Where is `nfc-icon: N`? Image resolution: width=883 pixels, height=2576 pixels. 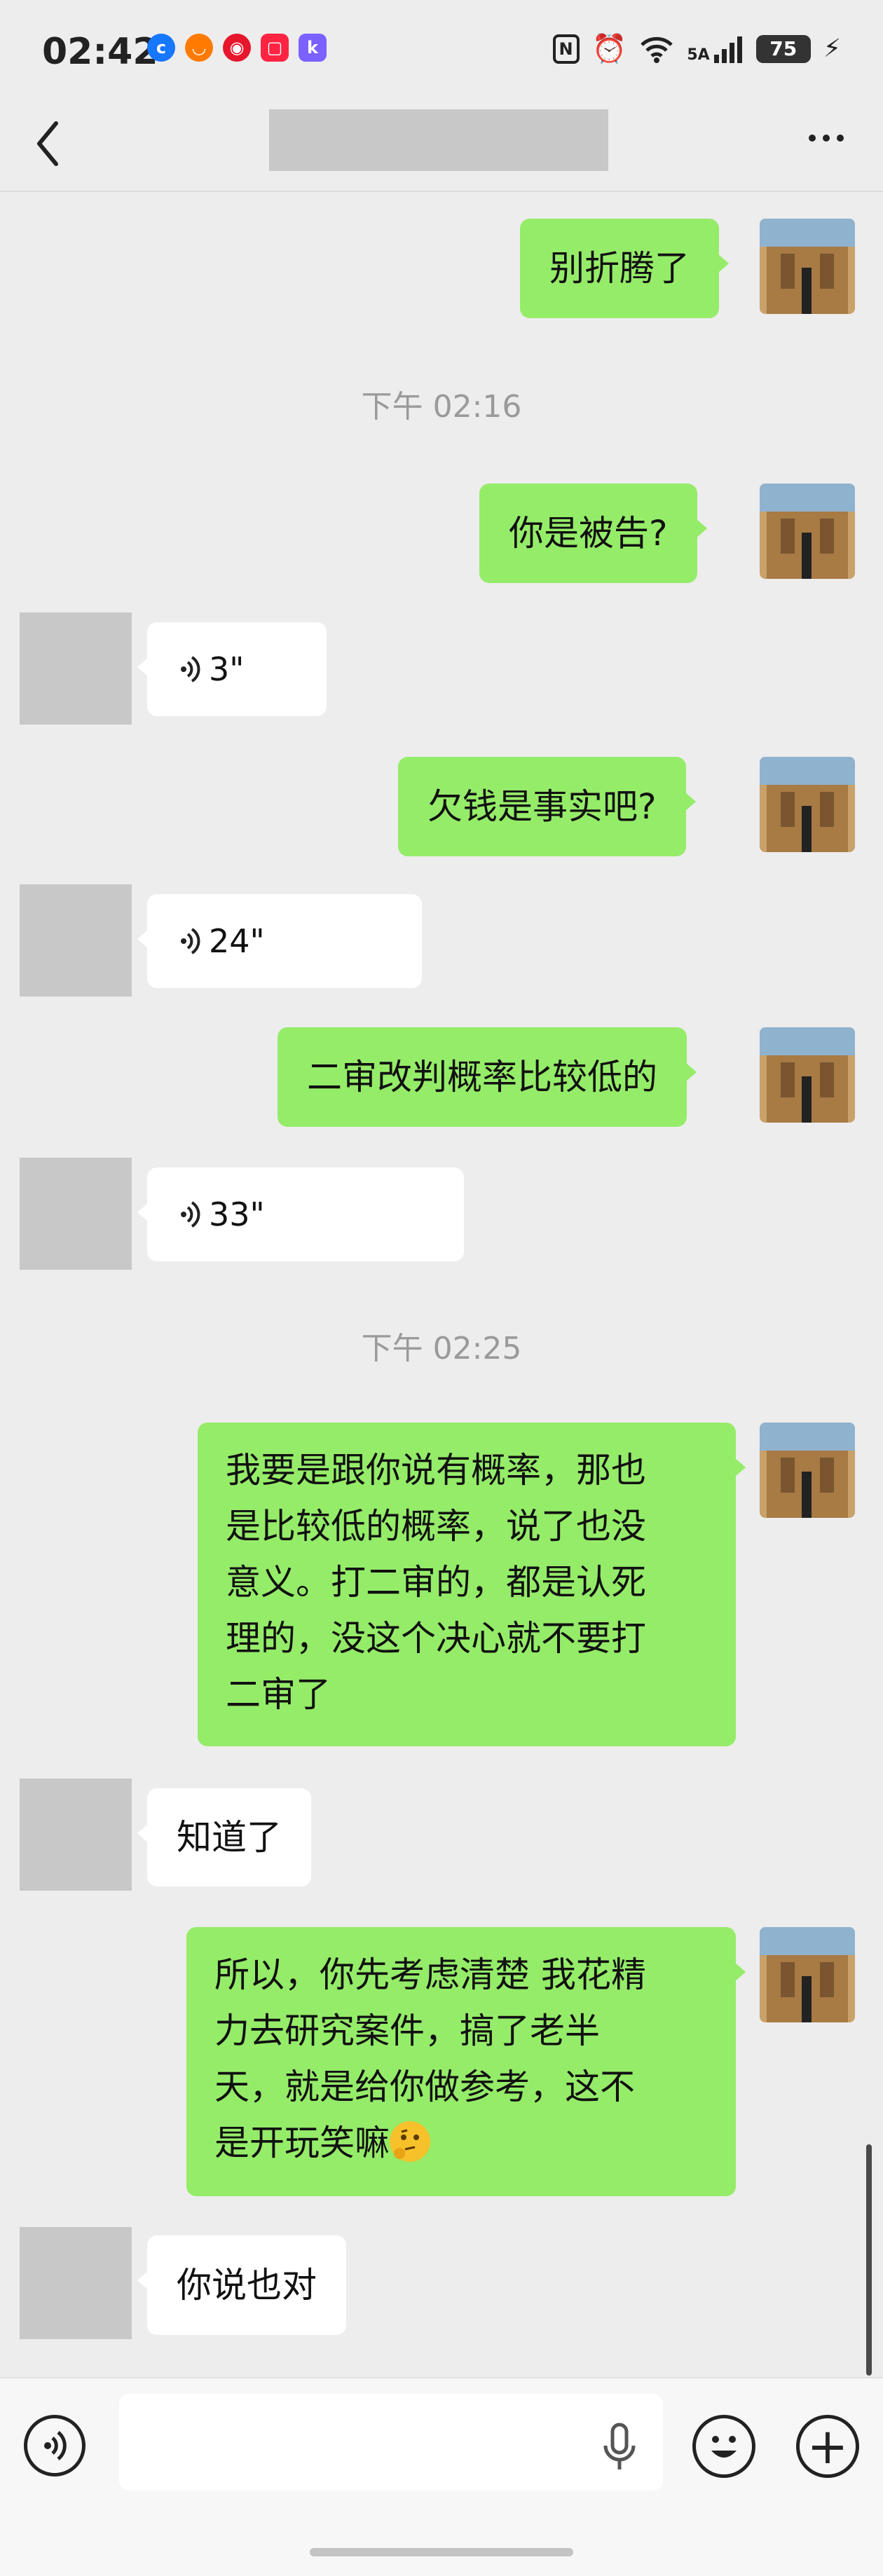
nfc-icon: N is located at coordinates (566, 49).